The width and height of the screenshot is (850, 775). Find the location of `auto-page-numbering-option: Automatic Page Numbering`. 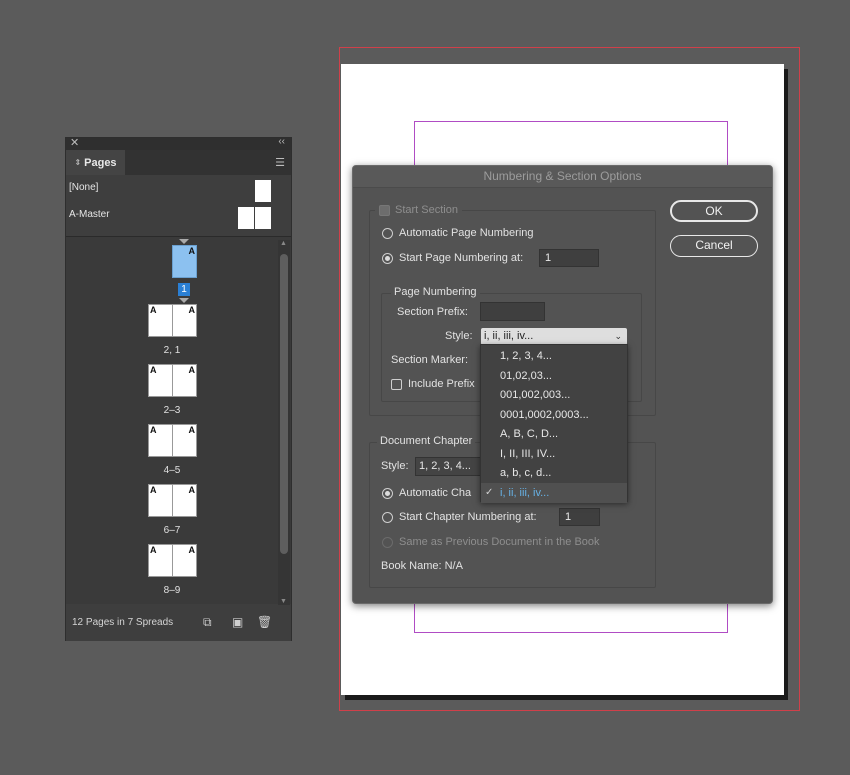

auto-page-numbering-option: Automatic Page Numbering is located at coordinates (458, 233).